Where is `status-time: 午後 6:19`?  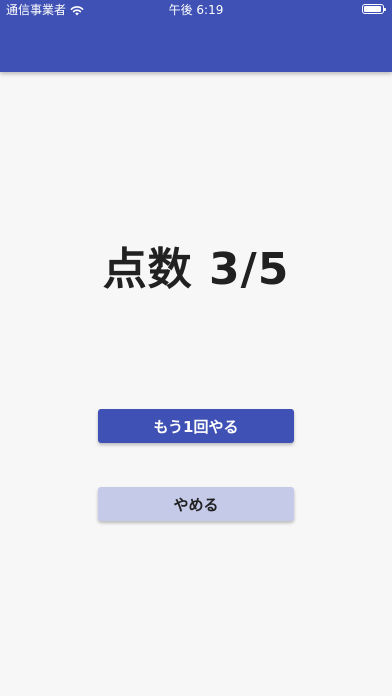
status-time: 午後 6:19 is located at coordinates (196, 10).